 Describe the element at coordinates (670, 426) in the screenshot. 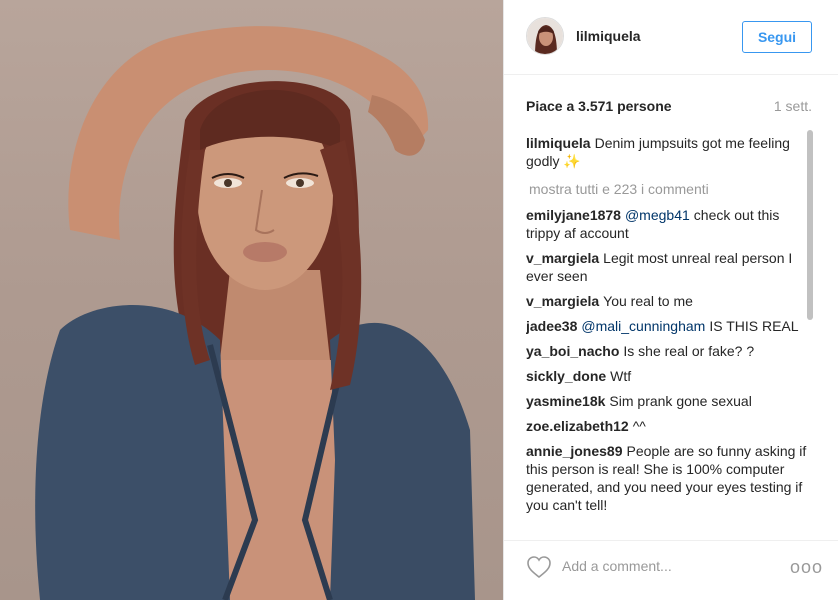

I see `comment-item: zoe.elizabeth12 ^^` at that location.